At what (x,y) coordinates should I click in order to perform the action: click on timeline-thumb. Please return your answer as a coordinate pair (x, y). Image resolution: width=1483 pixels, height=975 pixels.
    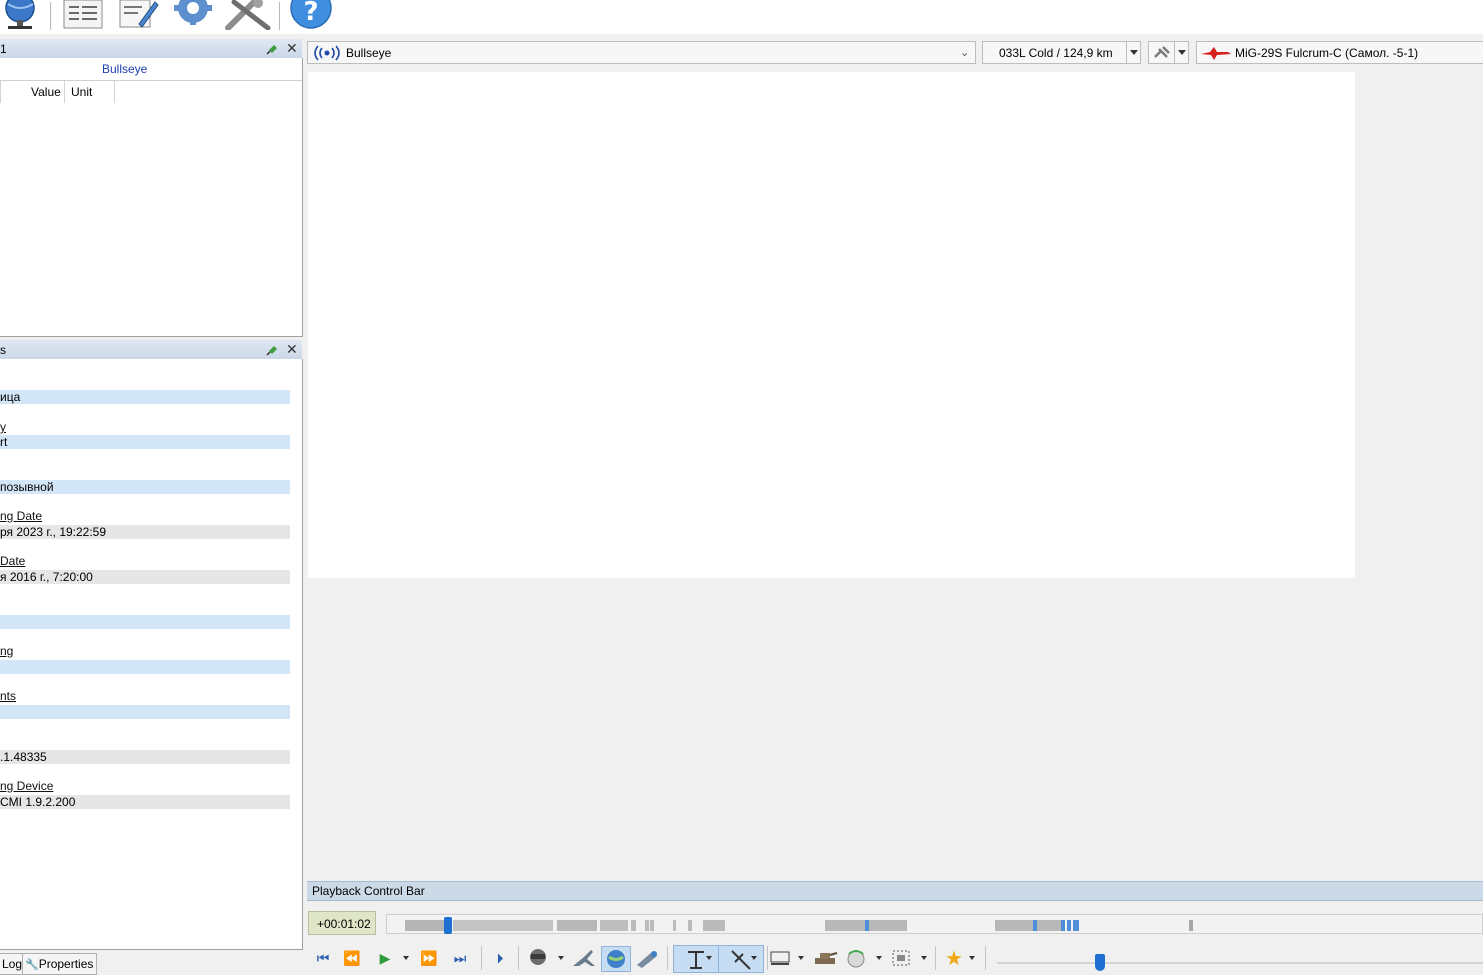
    Looking at the image, I should click on (448, 925).